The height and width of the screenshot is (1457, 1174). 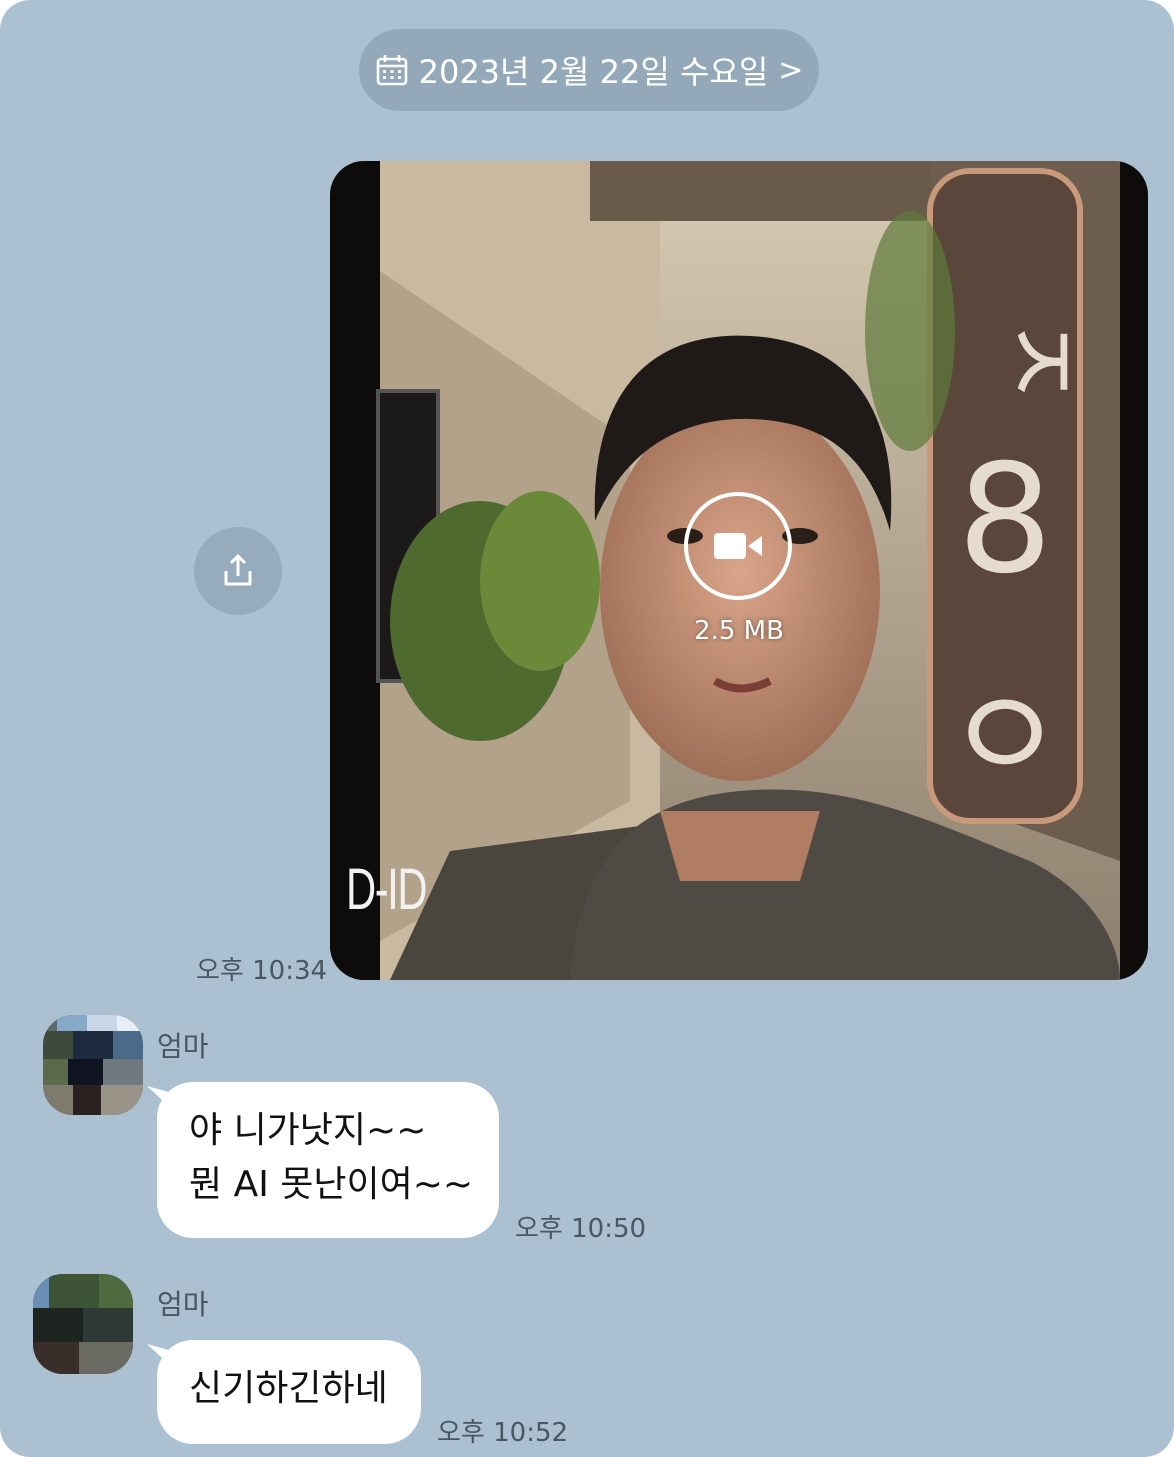 What do you see at coordinates (739, 631) in the screenshot?
I see `video-file-size: 2.5 MB` at bounding box center [739, 631].